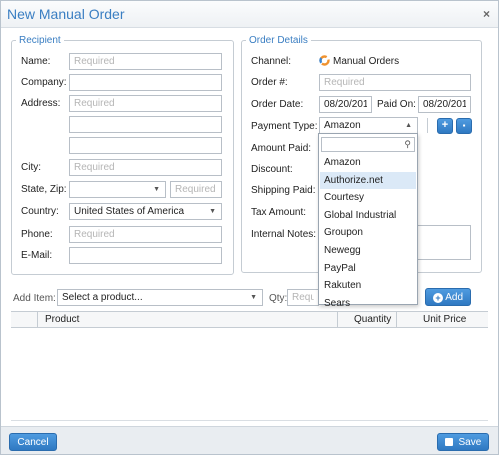  Describe the element at coordinates (396, 104) in the screenshot. I see `paid-on-label: Paid On:` at that location.